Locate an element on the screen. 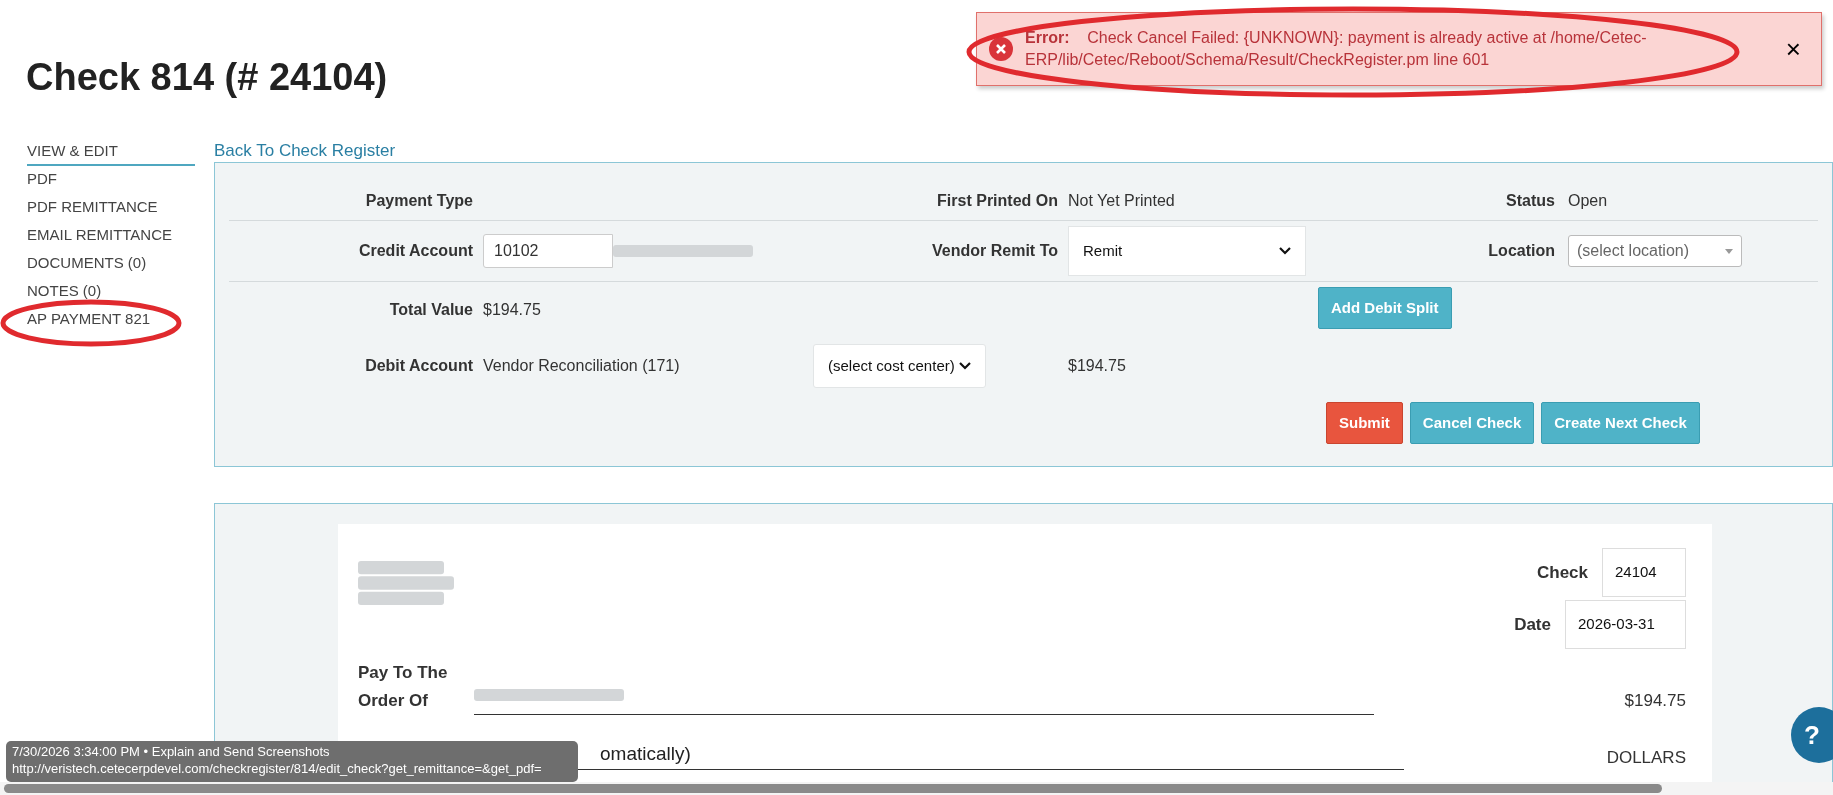 Image resolution: width=1833 pixels, height=795 pixels. field-value: Vendor Reconciliation (171) is located at coordinates (582, 366).